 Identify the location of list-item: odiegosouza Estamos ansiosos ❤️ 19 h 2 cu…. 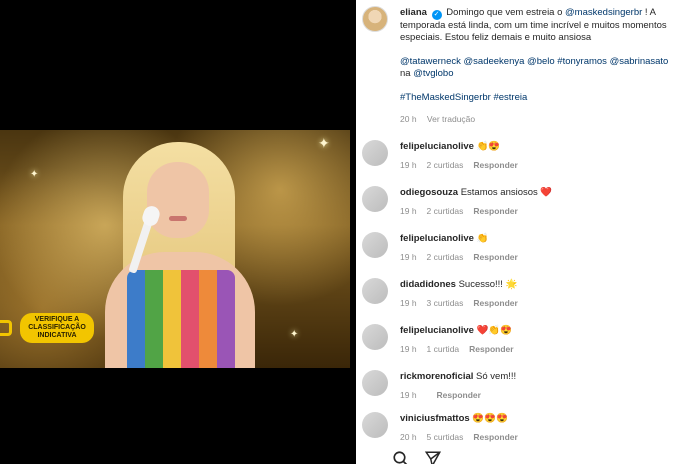
(526, 205).